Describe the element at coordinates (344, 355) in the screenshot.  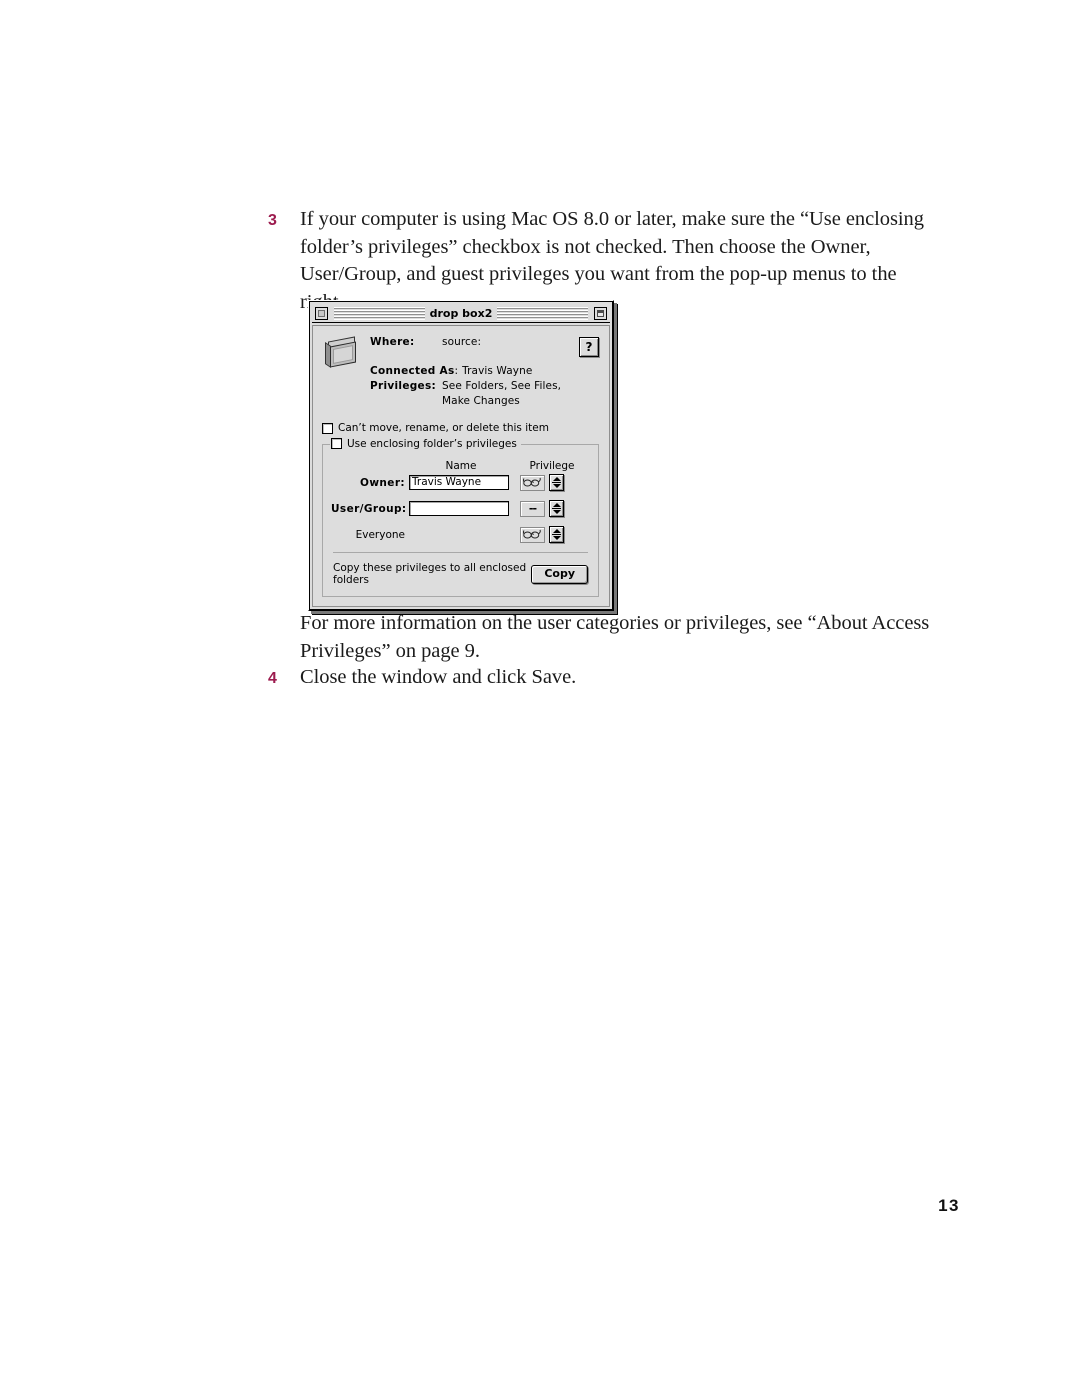
I see `folder-icon` at that location.